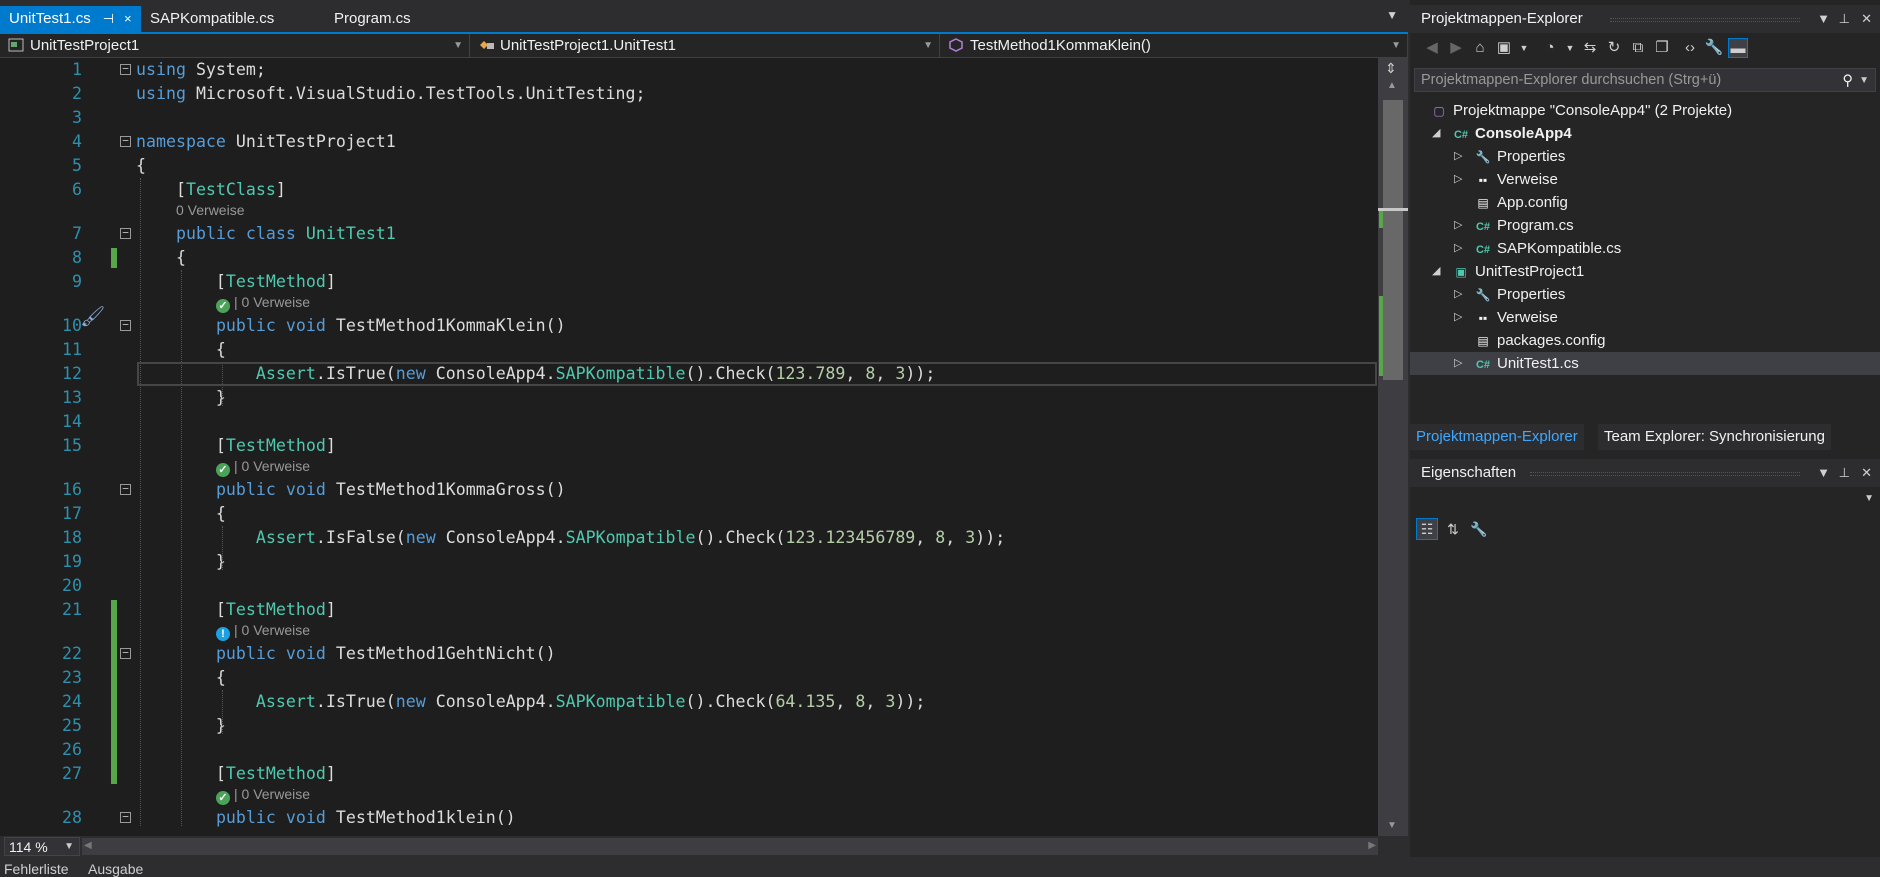 Image resolution: width=1880 pixels, height=877 pixels. I want to click on test-not-run-icon: !, so click(223, 634).